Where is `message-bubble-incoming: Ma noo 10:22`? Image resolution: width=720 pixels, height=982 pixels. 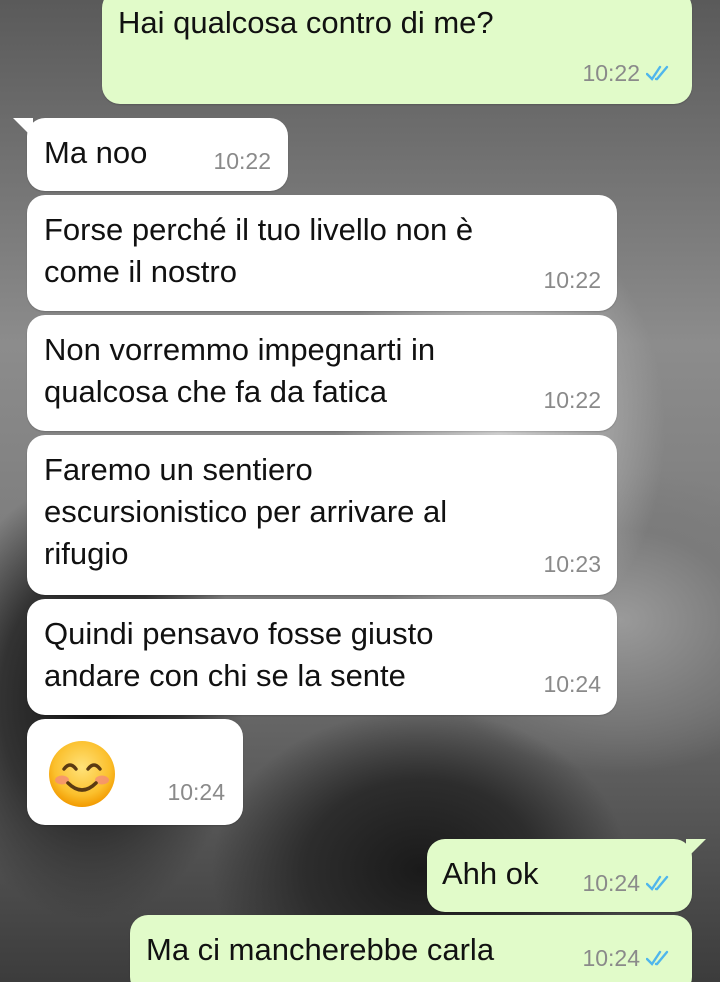
message-bubble-incoming: Ma noo 10:22 is located at coordinates (150, 154).